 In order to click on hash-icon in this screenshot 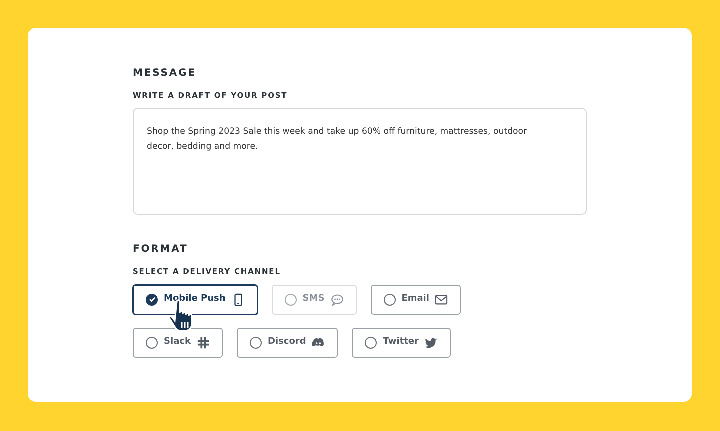, I will do `click(203, 343)`.